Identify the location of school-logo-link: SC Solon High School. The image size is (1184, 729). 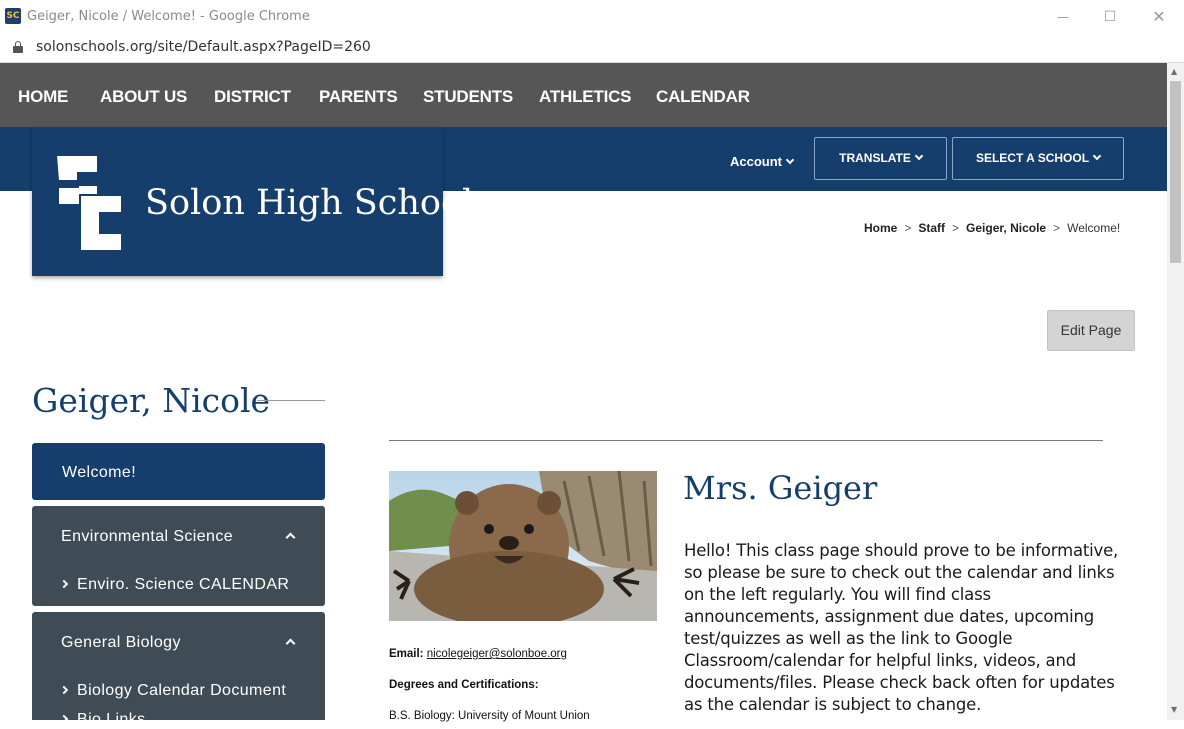
(252, 201).